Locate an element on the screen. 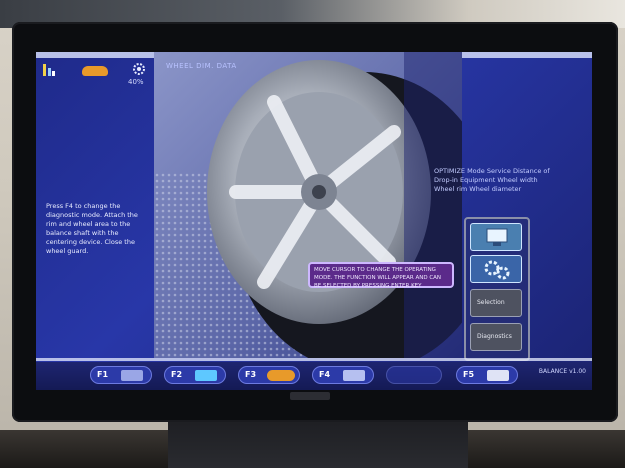 Image resolution: width=625 pixels, height=468 pixels. status-area: 40% is located at coordinates (102, 75).